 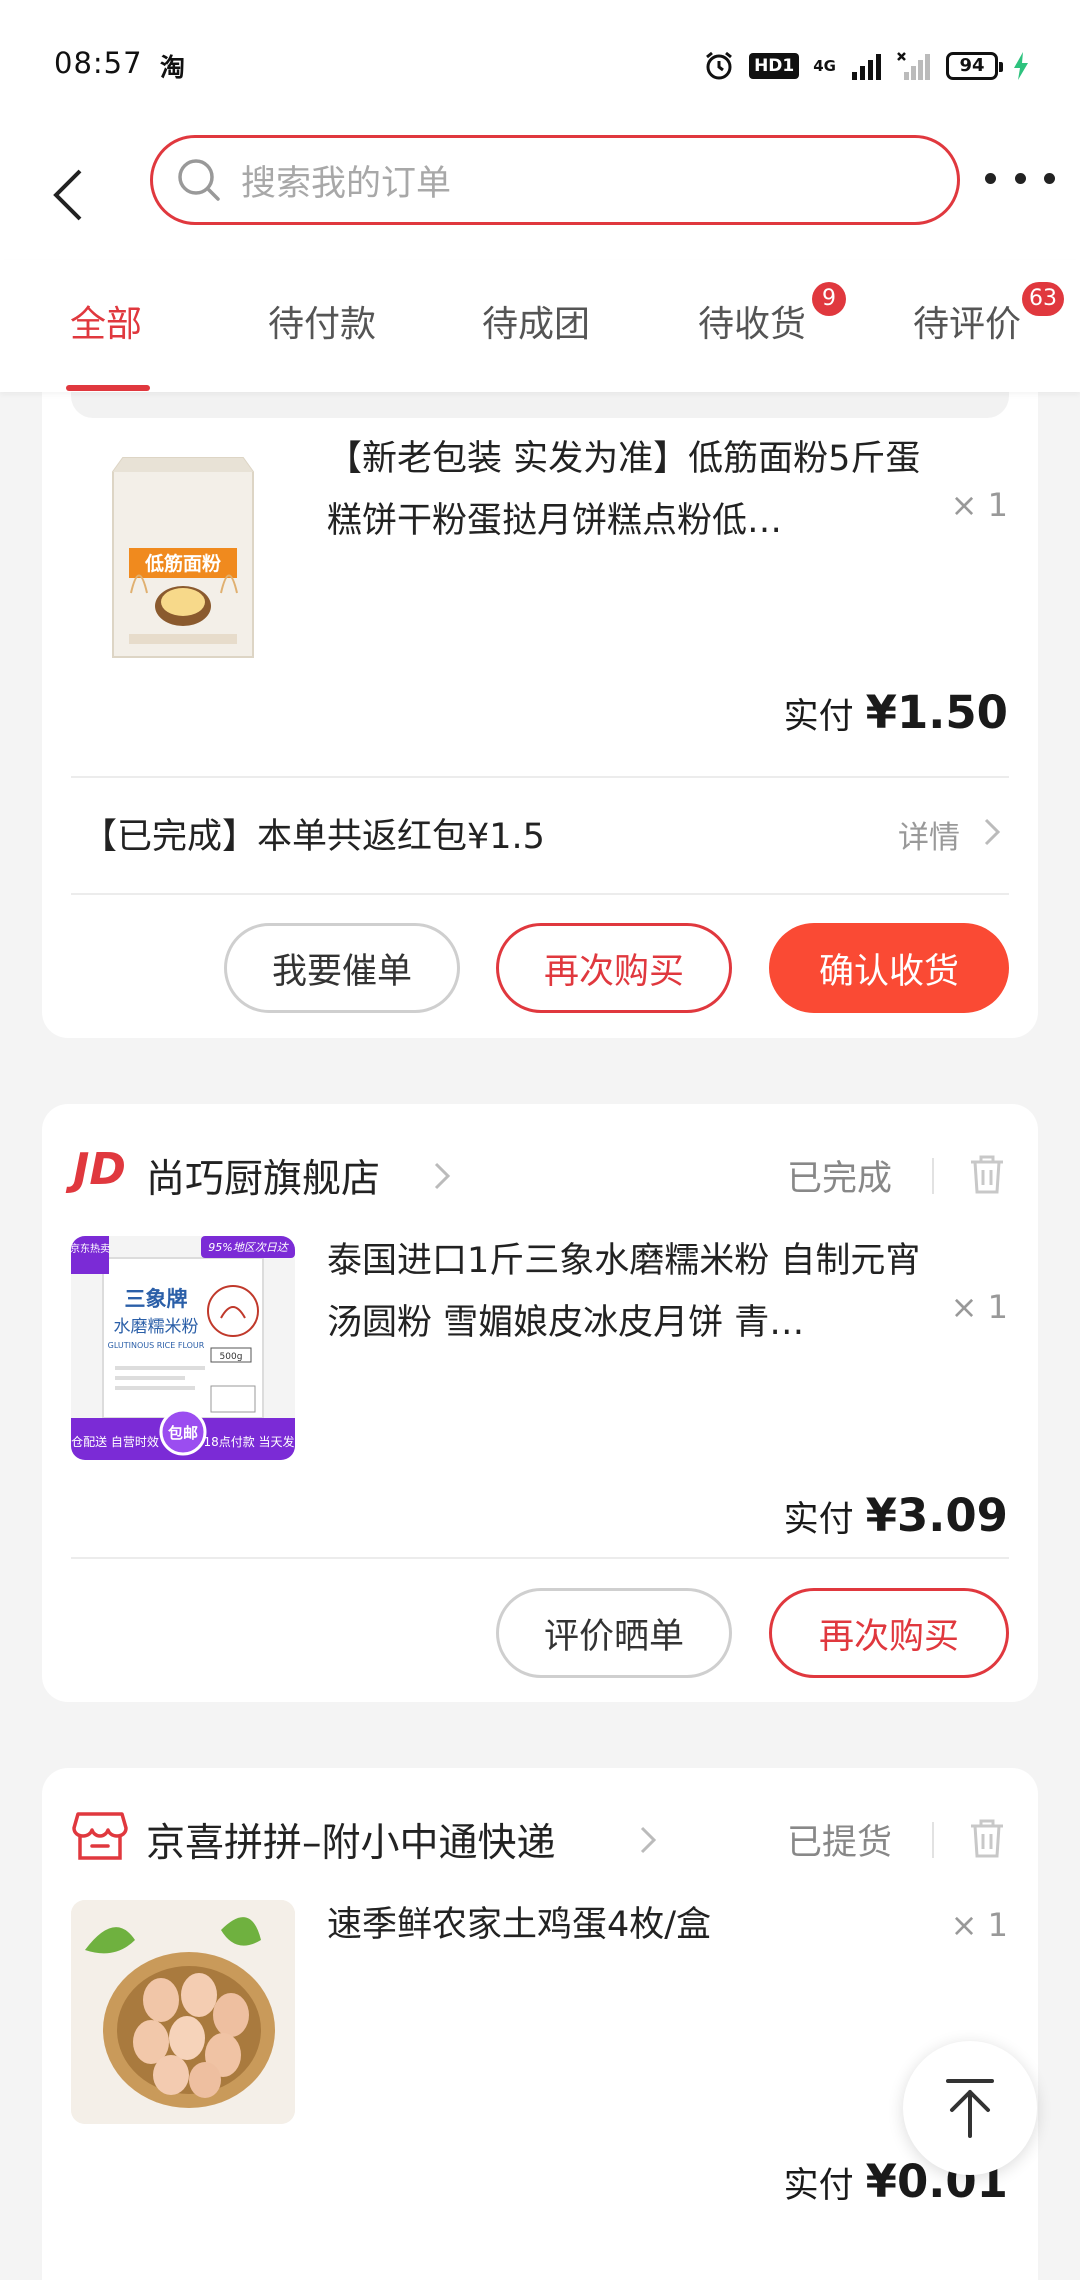 I want to click on back-to-top-button, so click(x=970, y=2108).